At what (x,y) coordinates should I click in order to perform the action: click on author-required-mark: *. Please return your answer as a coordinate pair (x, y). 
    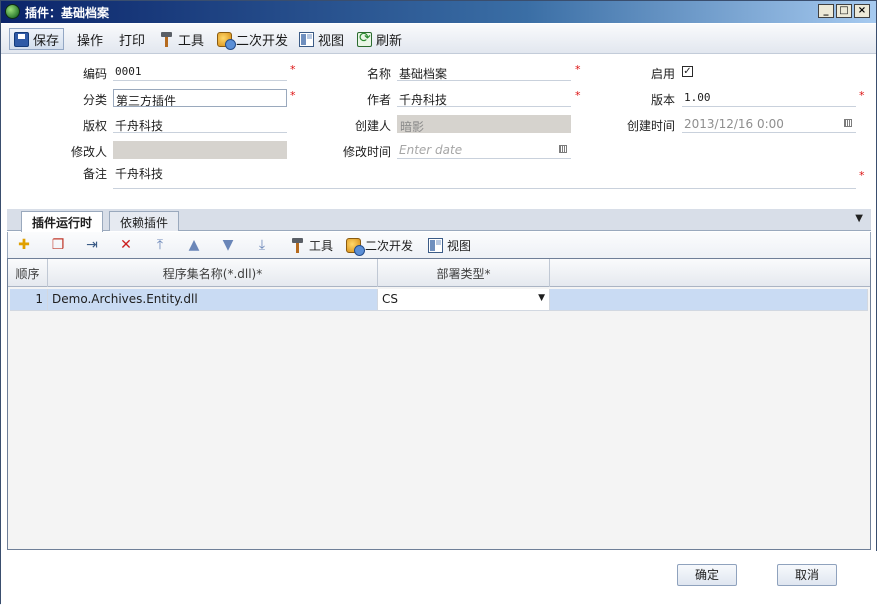
    Looking at the image, I should click on (578, 95).